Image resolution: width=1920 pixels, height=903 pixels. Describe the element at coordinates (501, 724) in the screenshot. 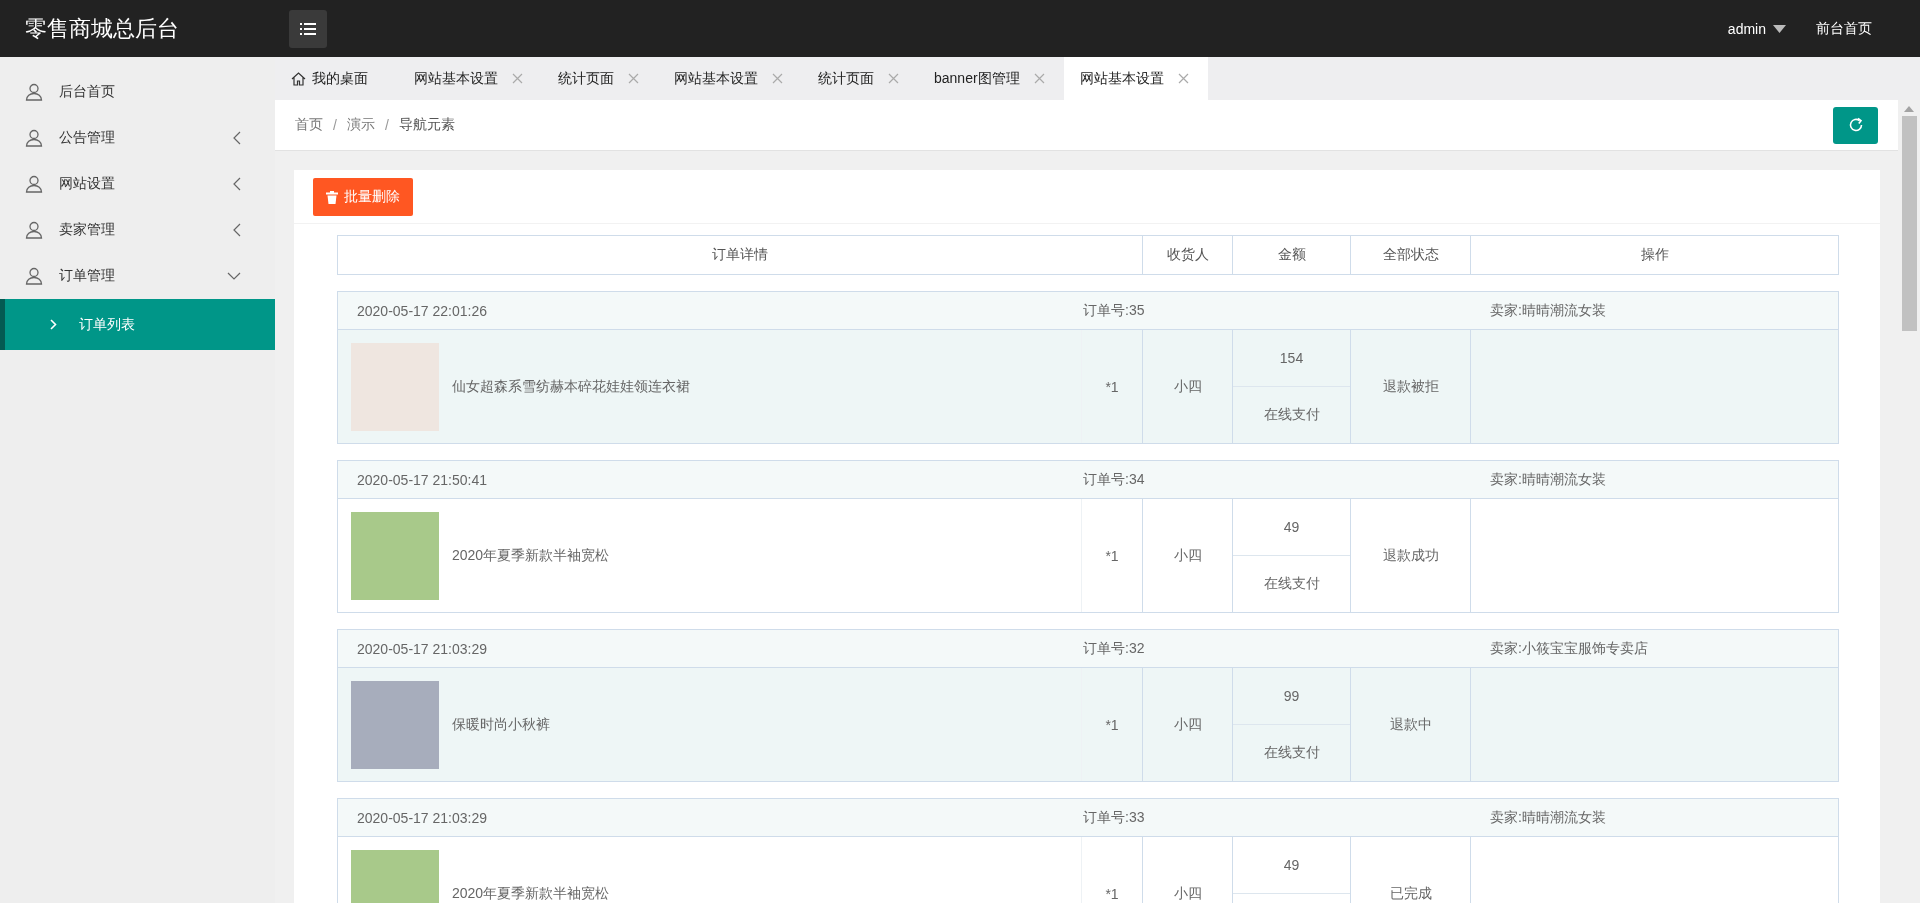

I see `product-name: 保暖时尚小秋裤` at that location.